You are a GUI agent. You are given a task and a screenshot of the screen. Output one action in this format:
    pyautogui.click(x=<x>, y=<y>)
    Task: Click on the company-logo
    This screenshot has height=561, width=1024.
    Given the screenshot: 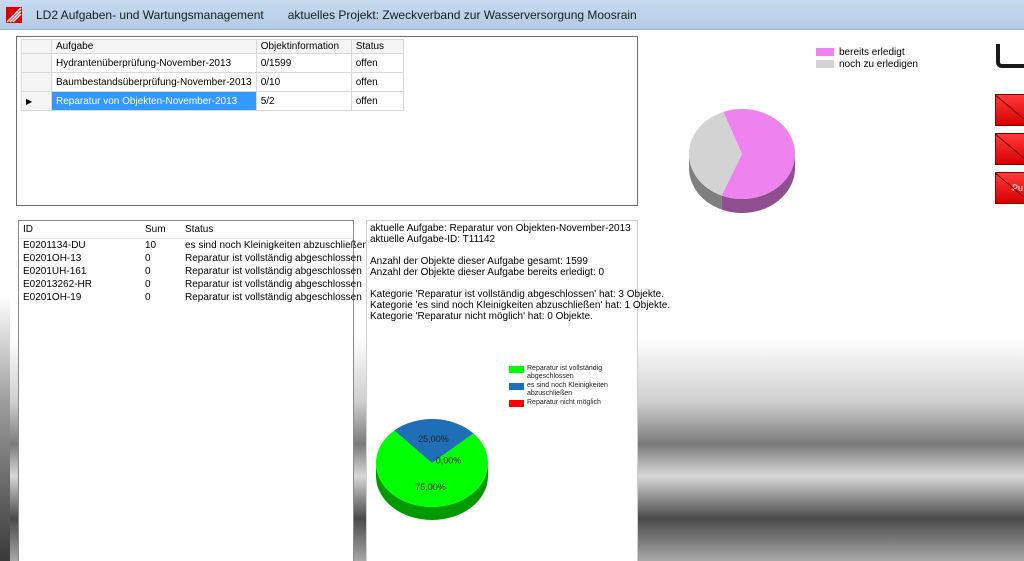 What is the action you would take?
    pyautogui.click(x=1010, y=56)
    